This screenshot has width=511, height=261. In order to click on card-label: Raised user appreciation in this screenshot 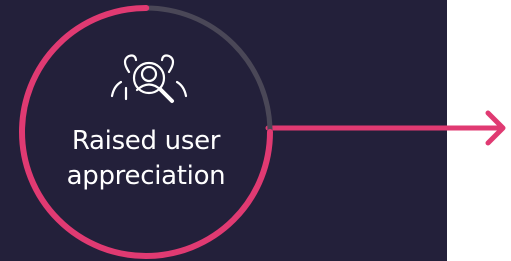, I will do `click(146, 159)`.